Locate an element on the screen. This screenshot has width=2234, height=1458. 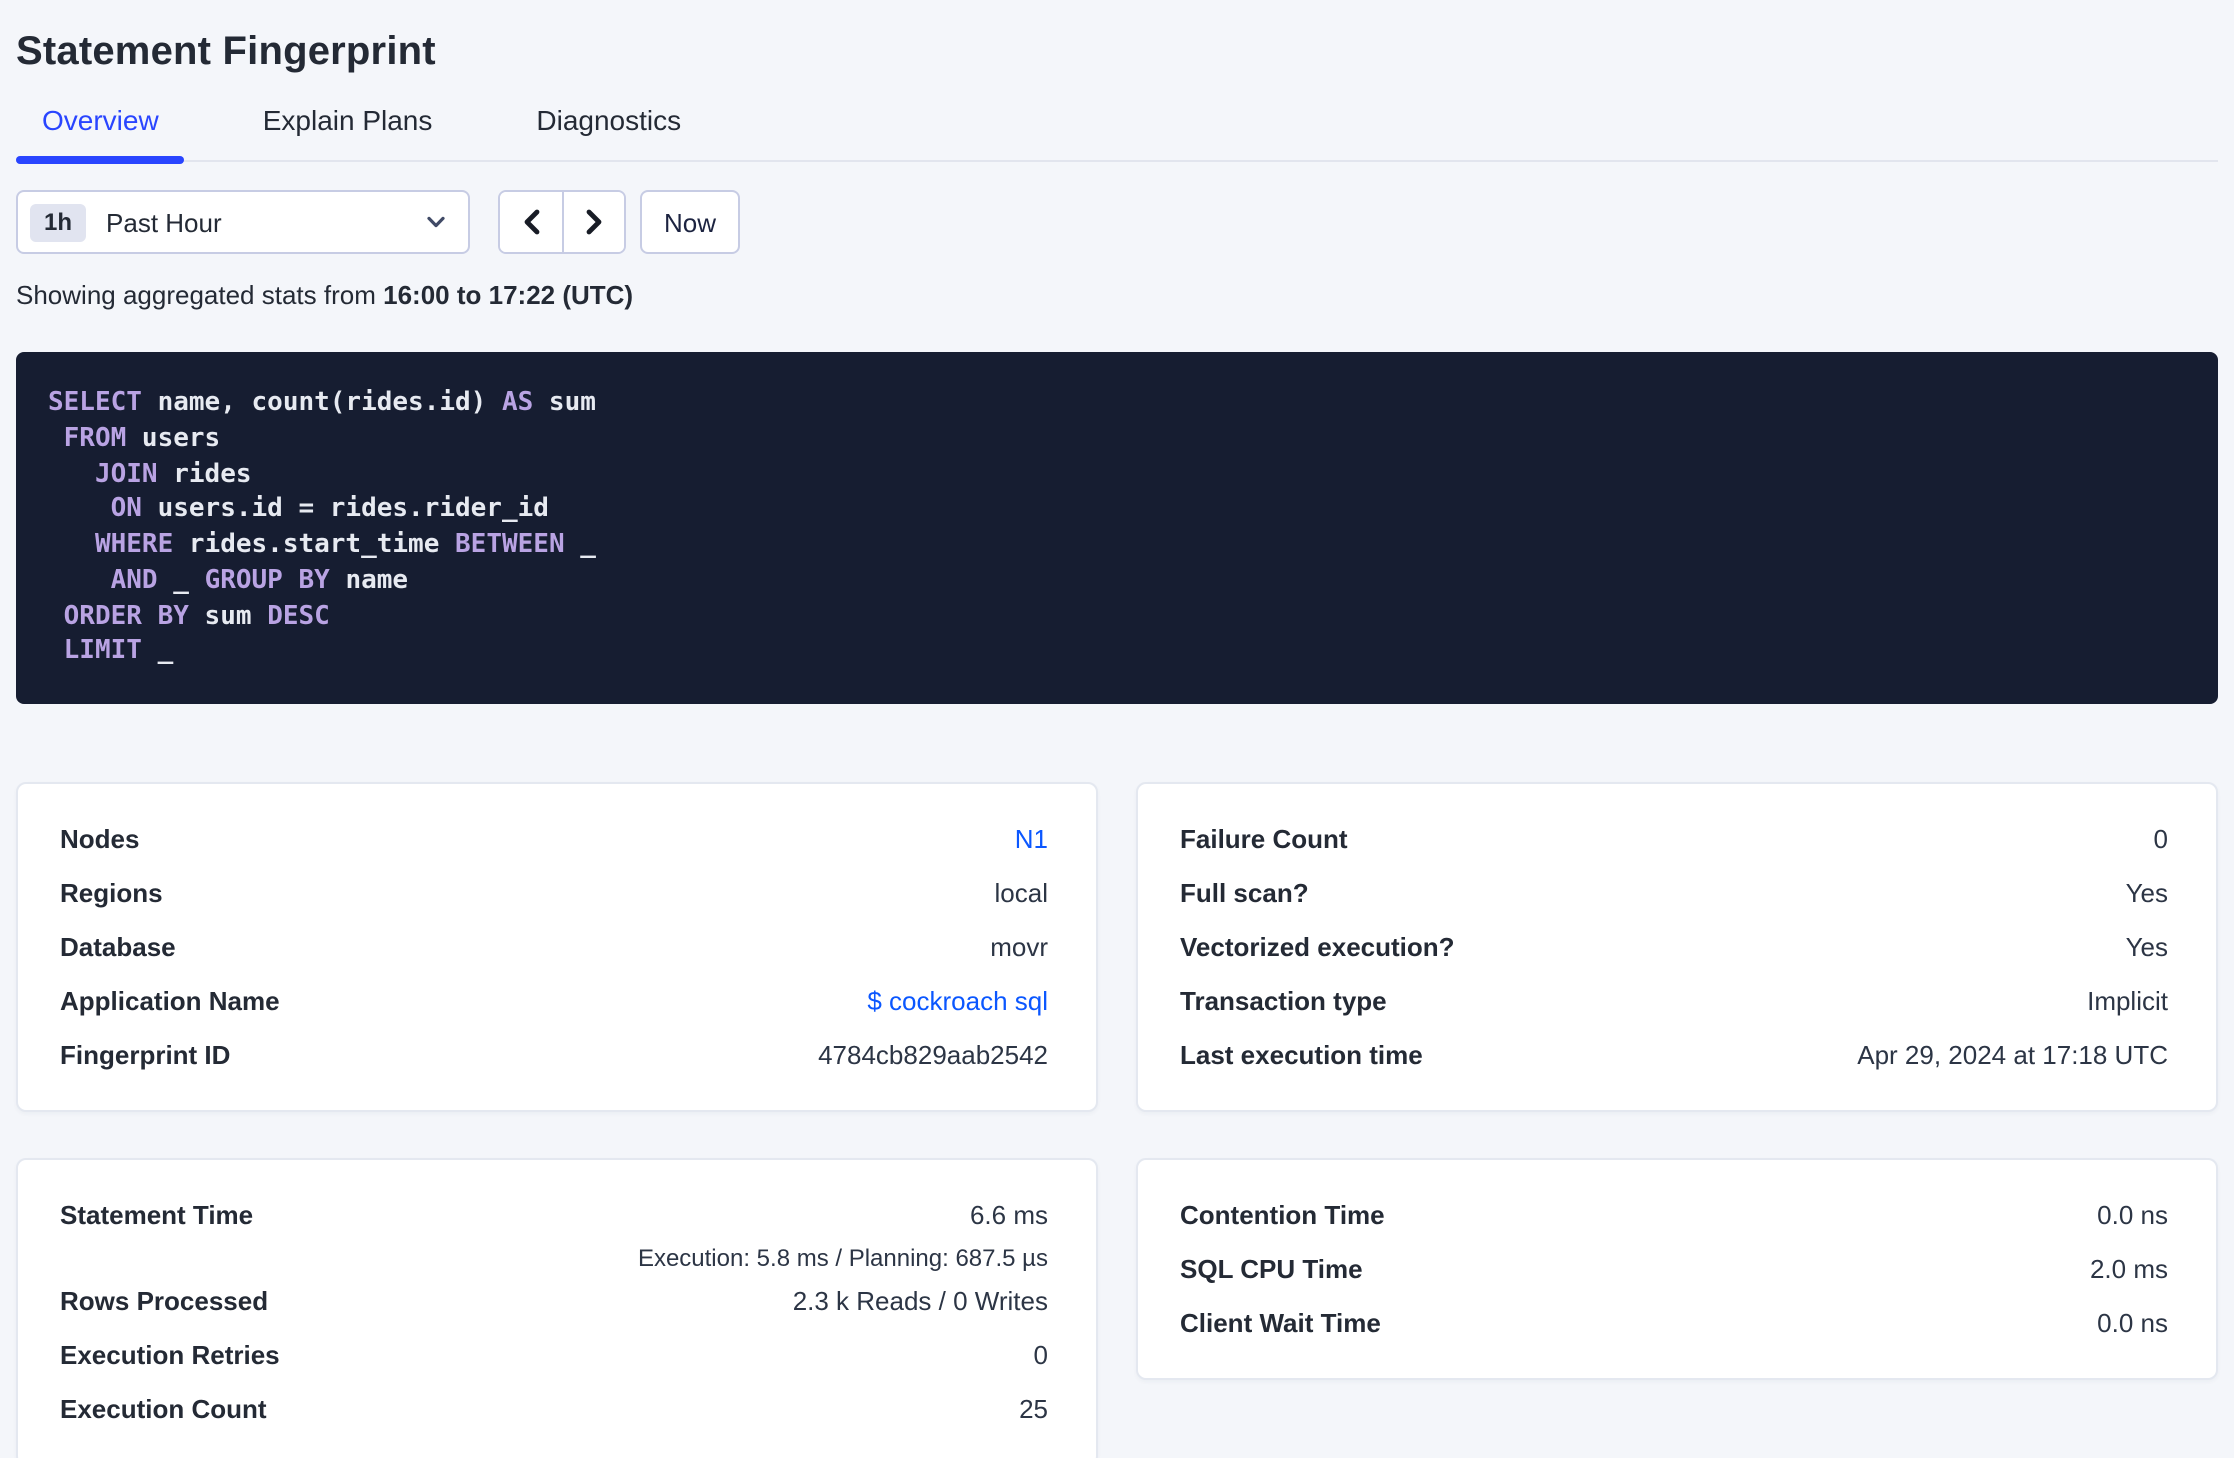
sql-line: JOIN rides is located at coordinates (1117, 475).